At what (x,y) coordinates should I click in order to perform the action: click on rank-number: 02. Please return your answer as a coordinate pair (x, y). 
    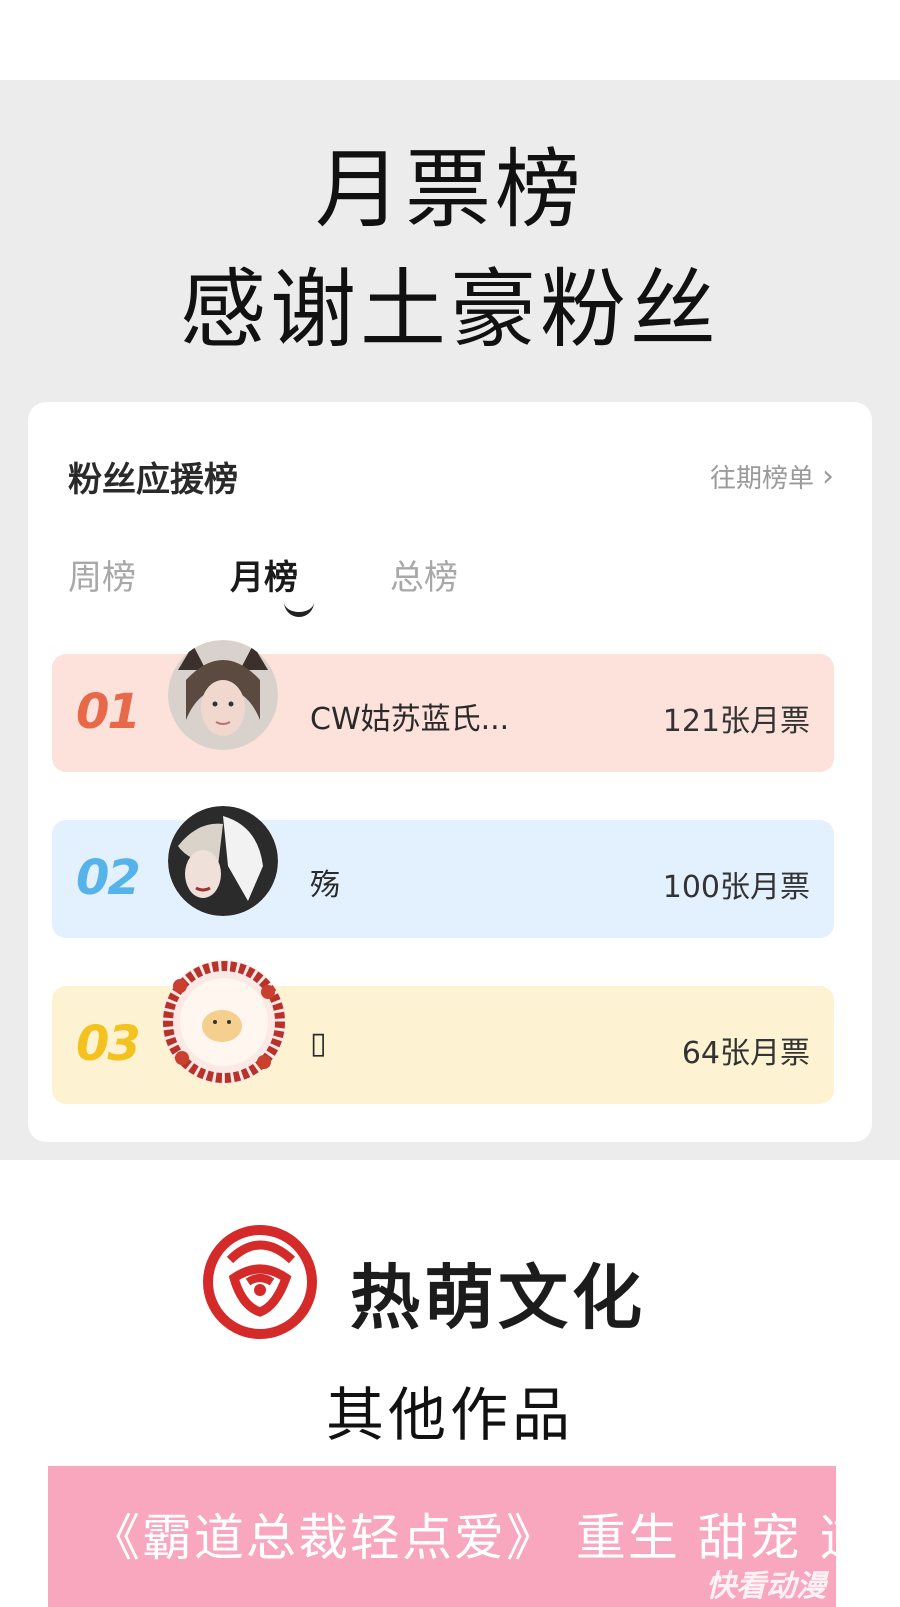
    Looking at the image, I should click on (108, 878).